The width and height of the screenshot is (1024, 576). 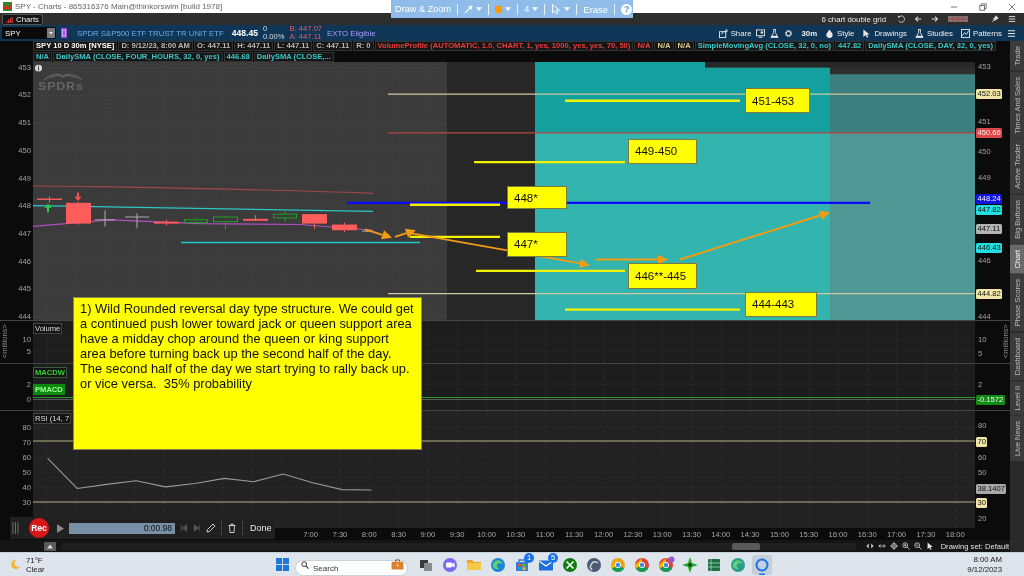 I want to click on horizontal-scrollbar, so click(x=459, y=546).